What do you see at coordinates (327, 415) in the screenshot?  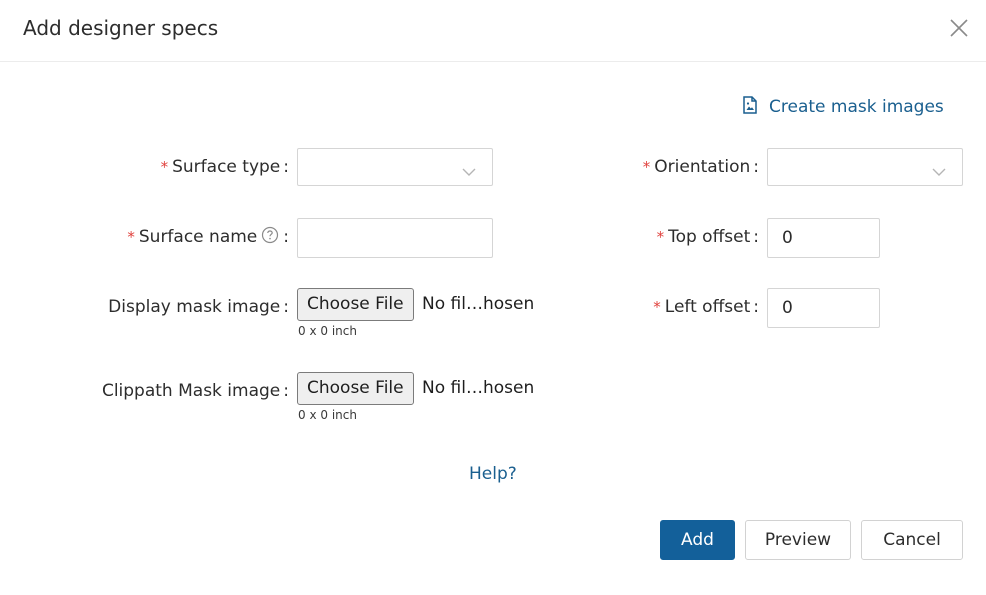 I see `clippath-mask-size-note: 0 x 0 inch` at bounding box center [327, 415].